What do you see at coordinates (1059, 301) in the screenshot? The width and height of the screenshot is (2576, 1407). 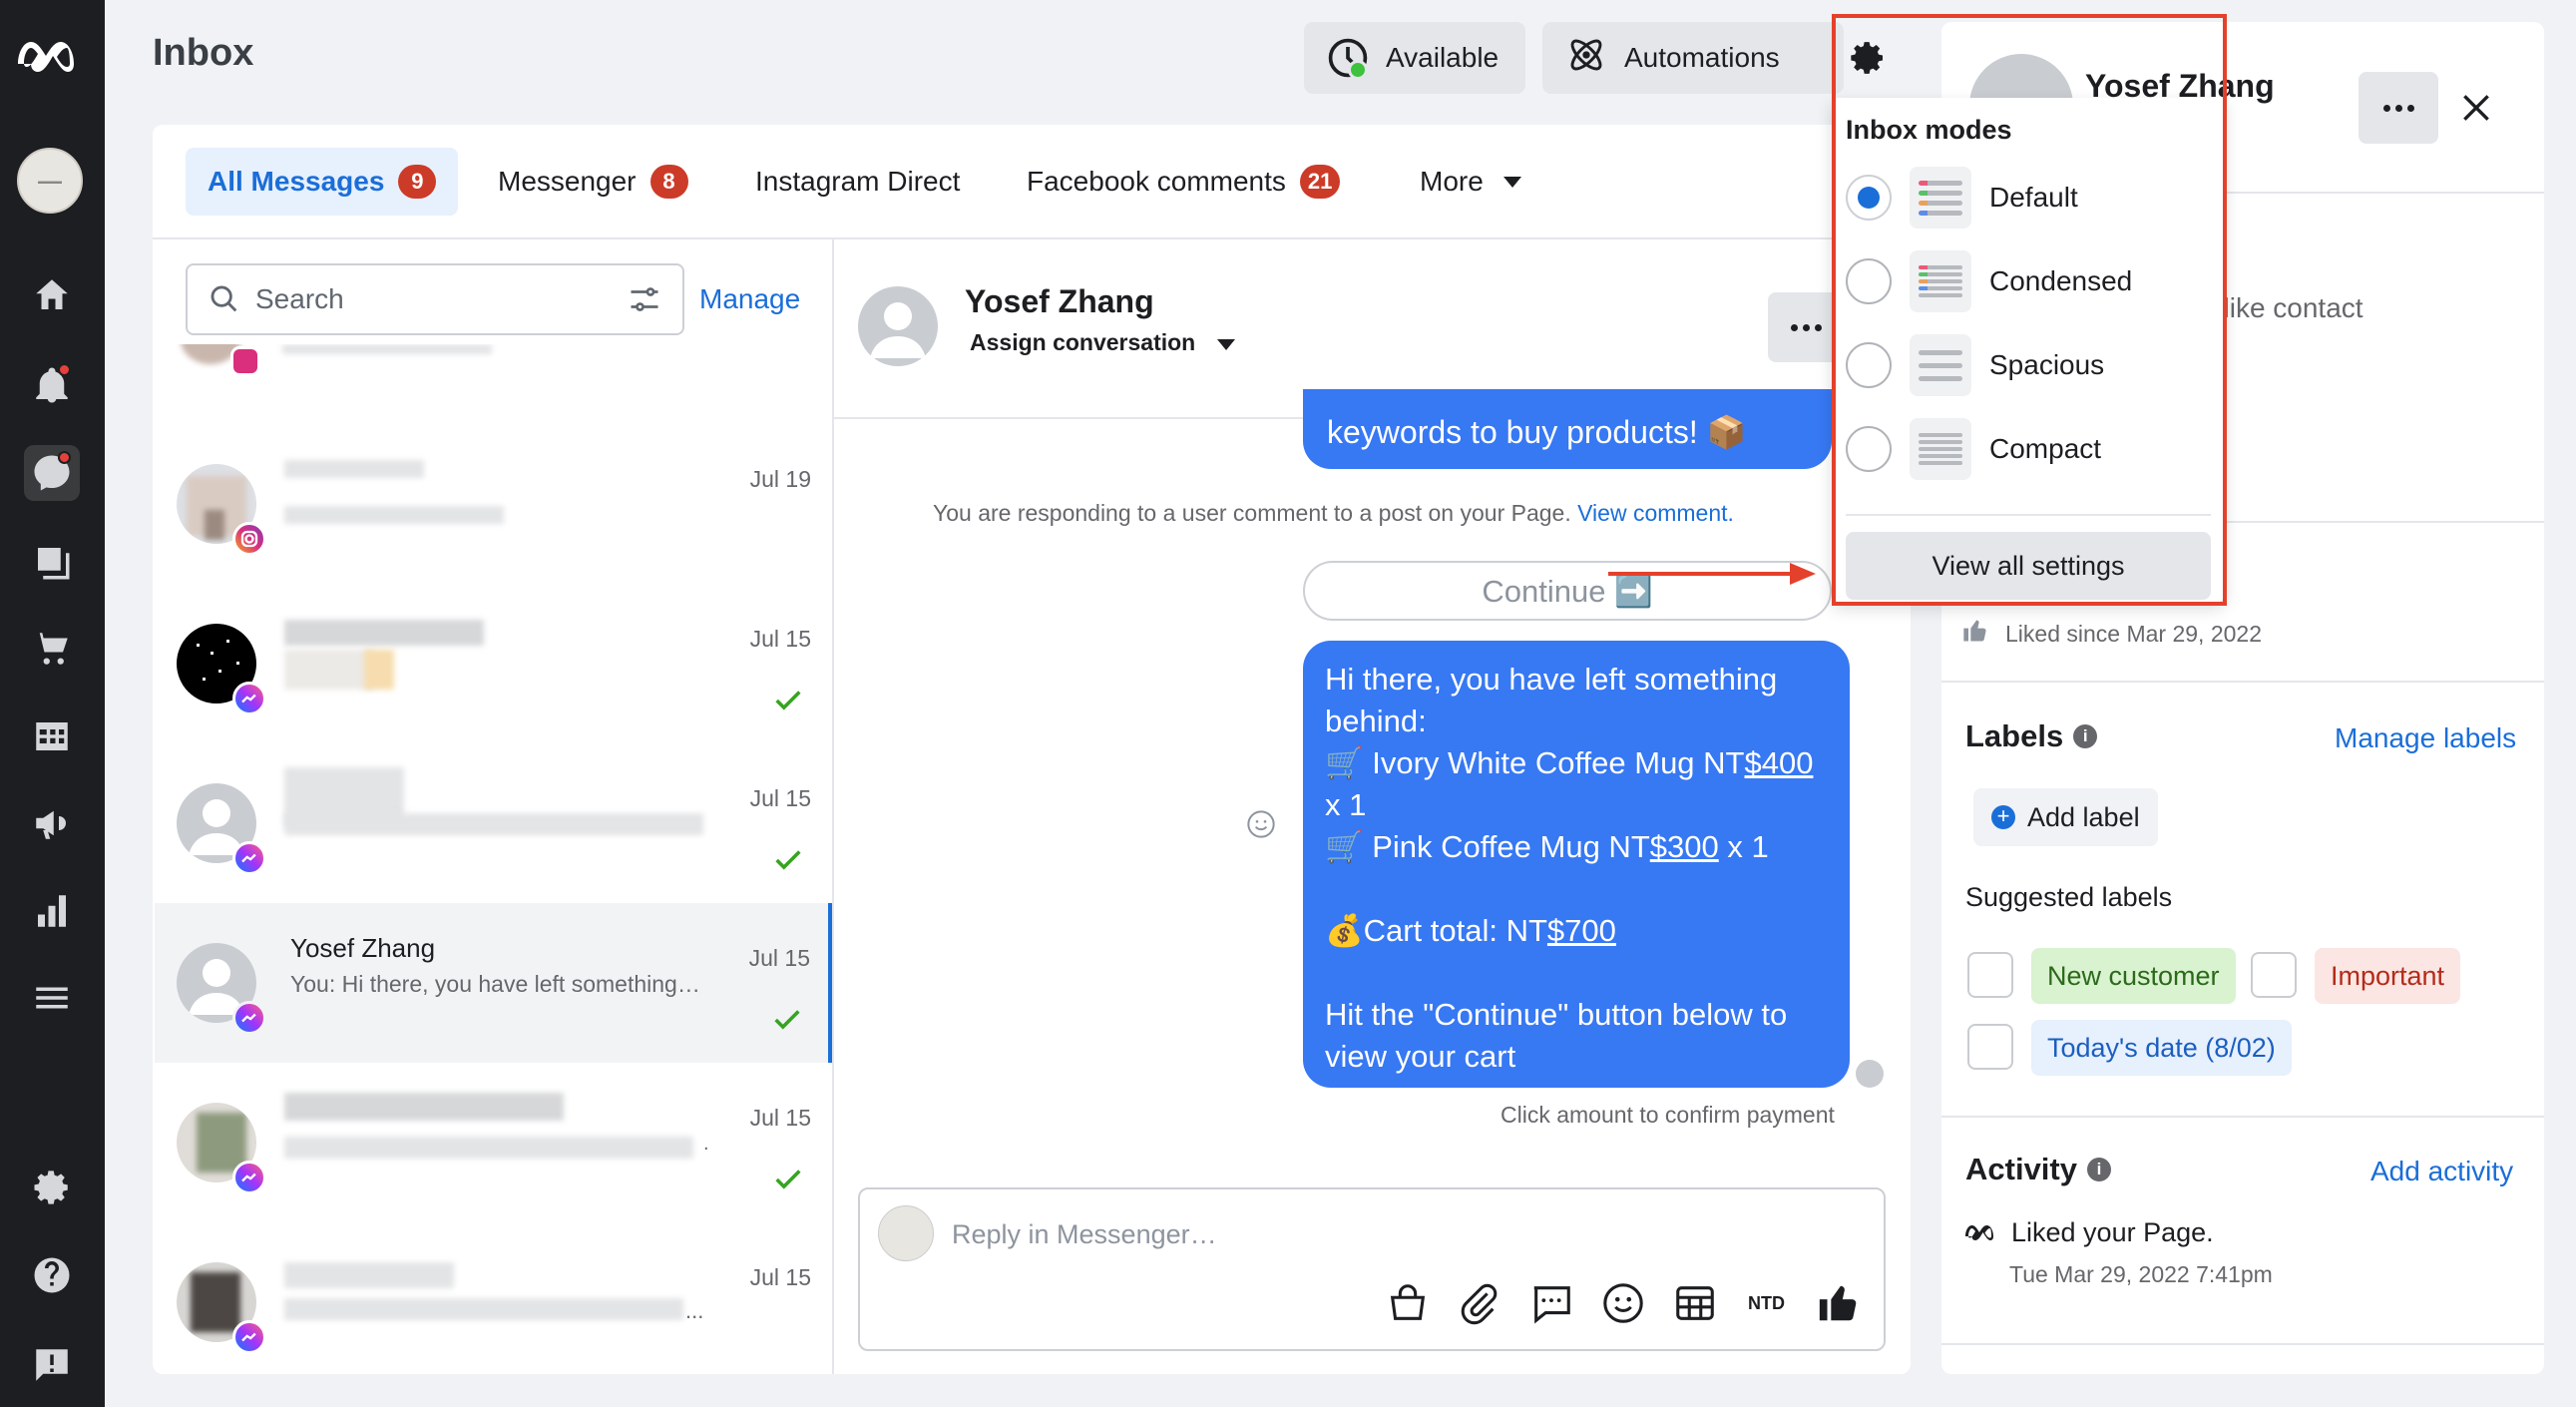 I see `chat-contact-name: Yosef Zhang` at bounding box center [1059, 301].